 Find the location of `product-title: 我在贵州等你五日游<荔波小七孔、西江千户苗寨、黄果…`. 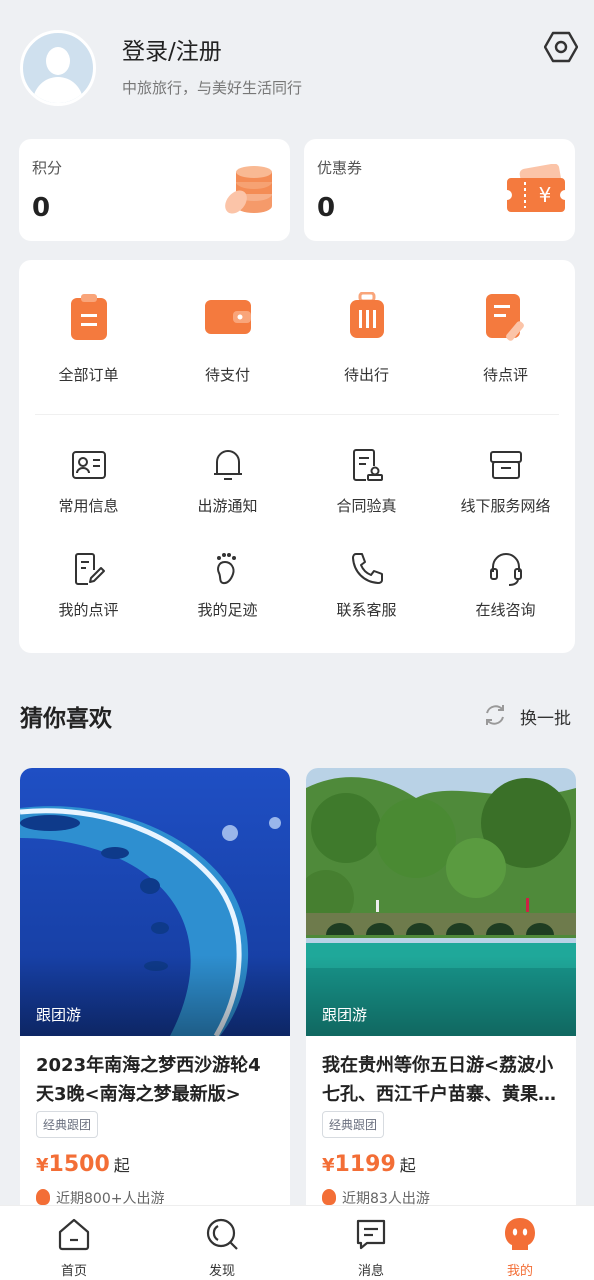

product-title: 我在贵州等你五日游<荔波小七孔、西江千户苗寨、黄果… is located at coordinates (439, 1080).